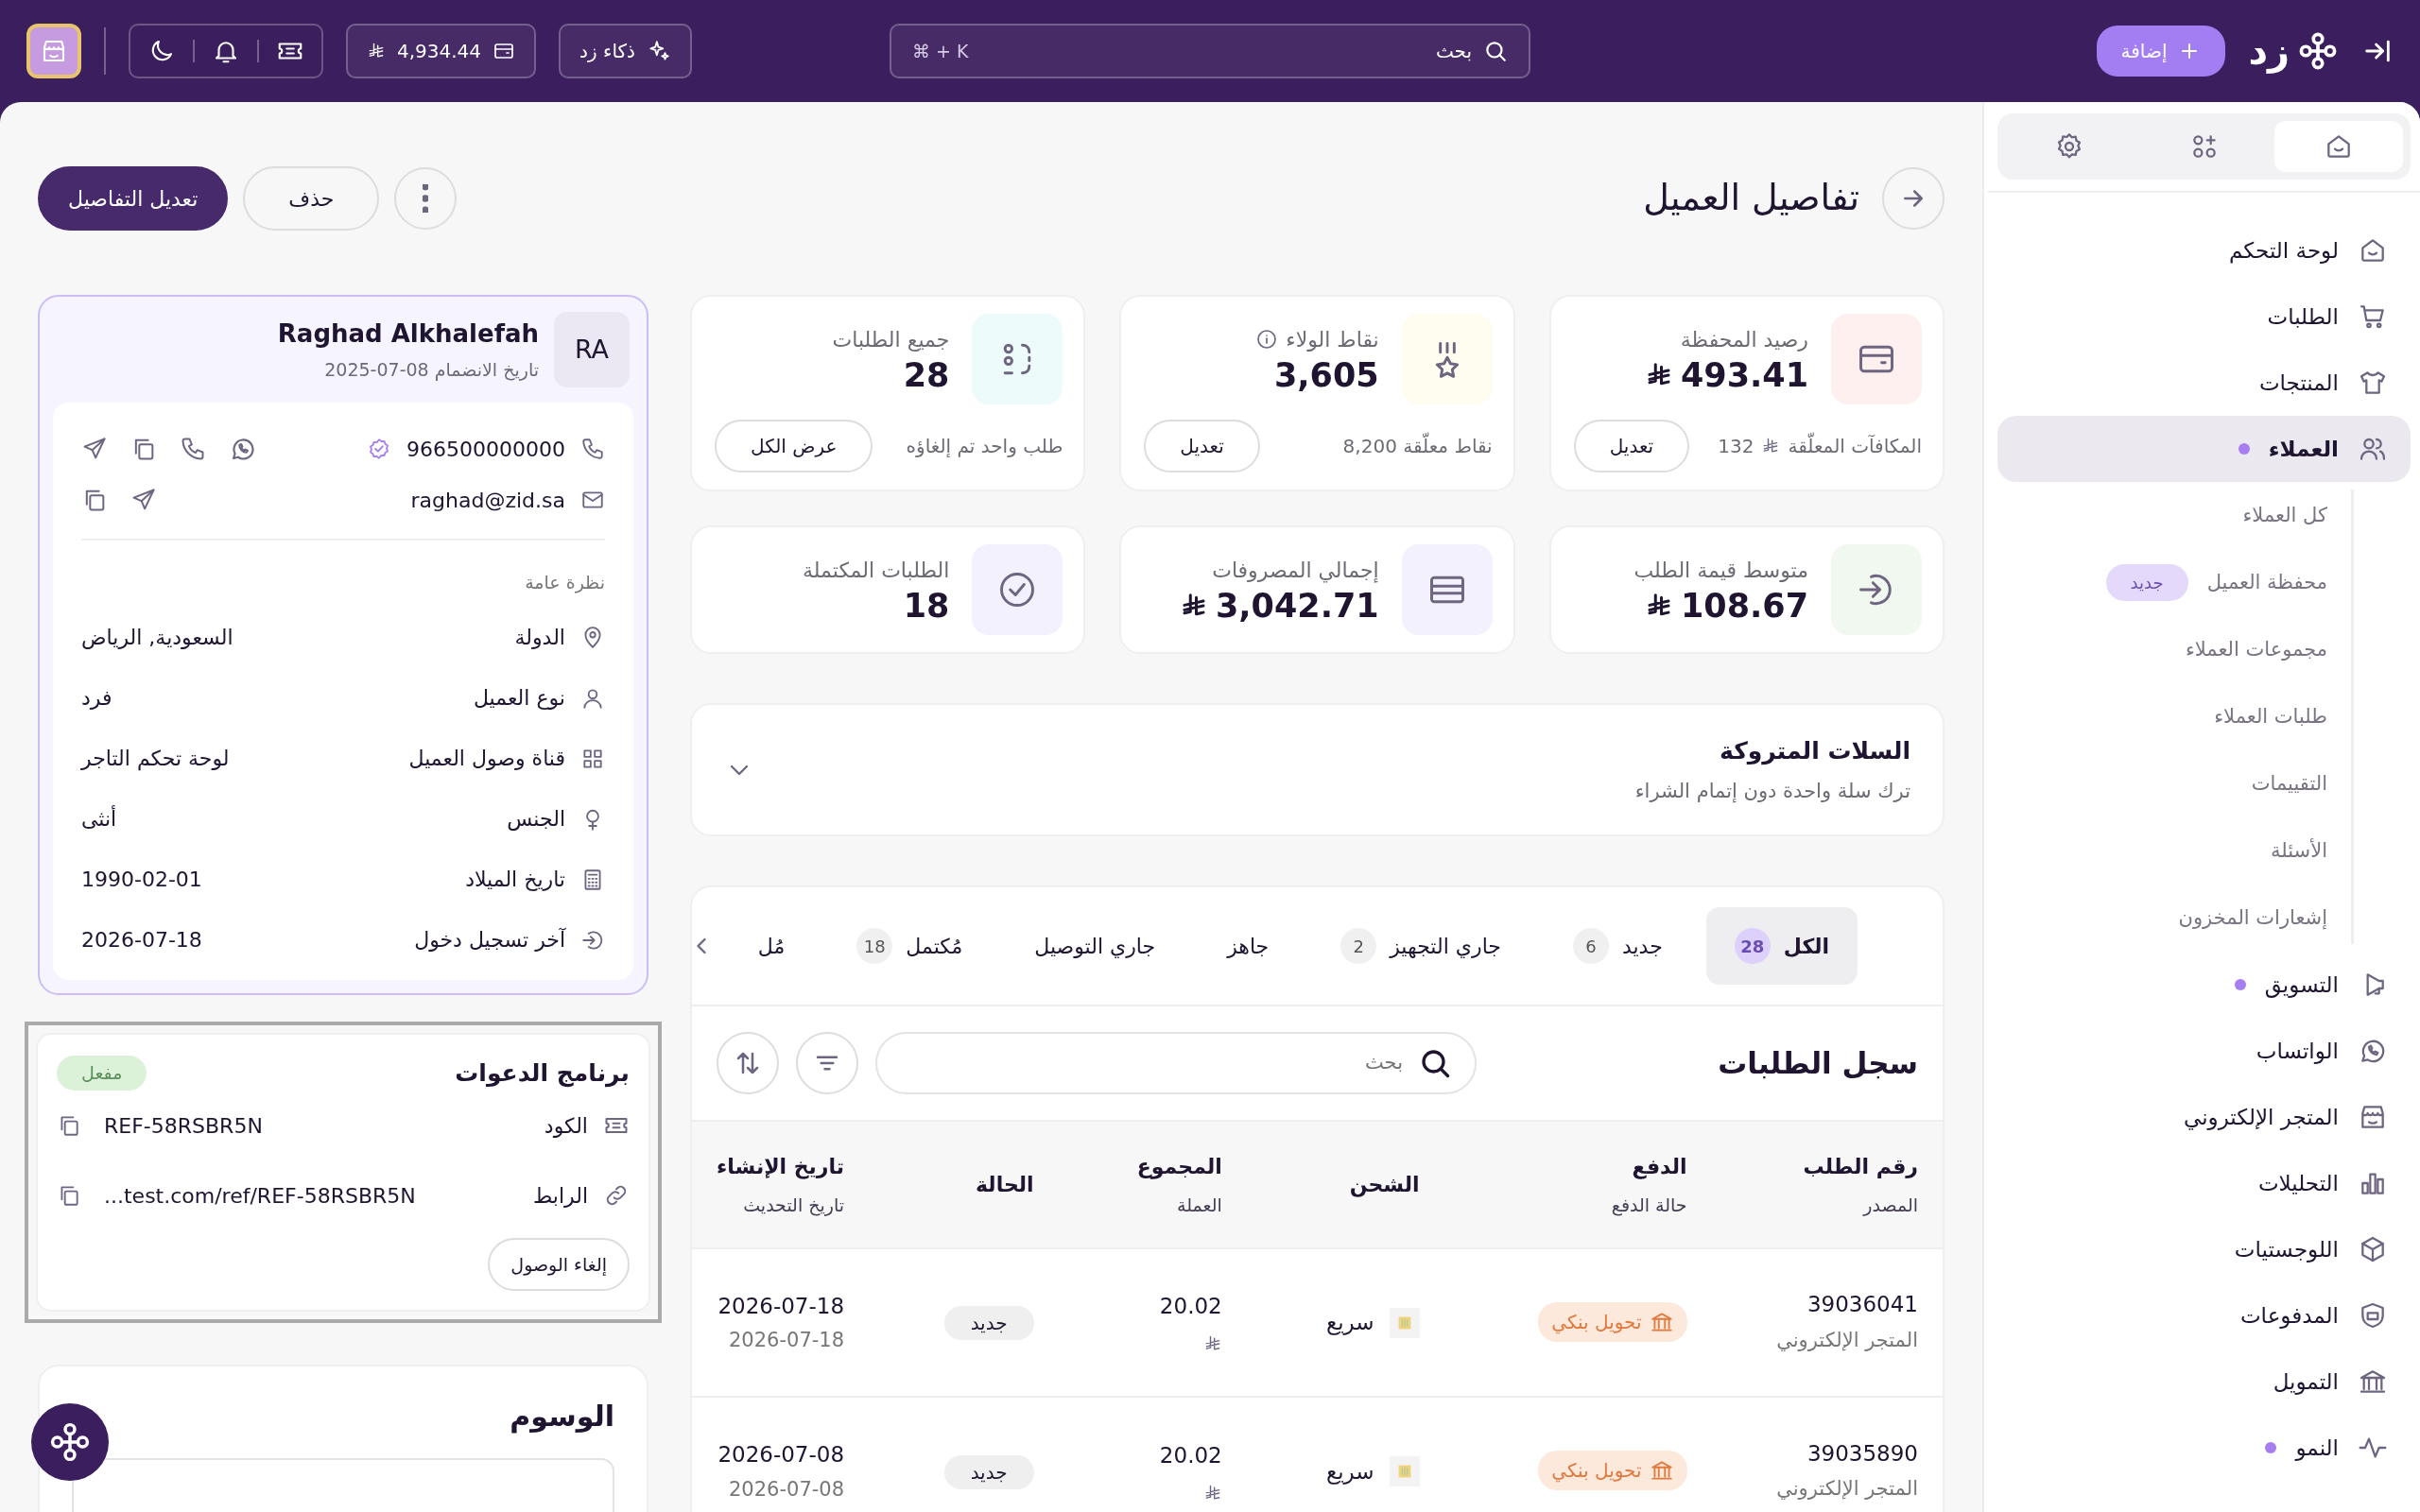 The width and height of the screenshot is (2420, 1512). I want to click on delete-button: حذف, so click(311, 198).